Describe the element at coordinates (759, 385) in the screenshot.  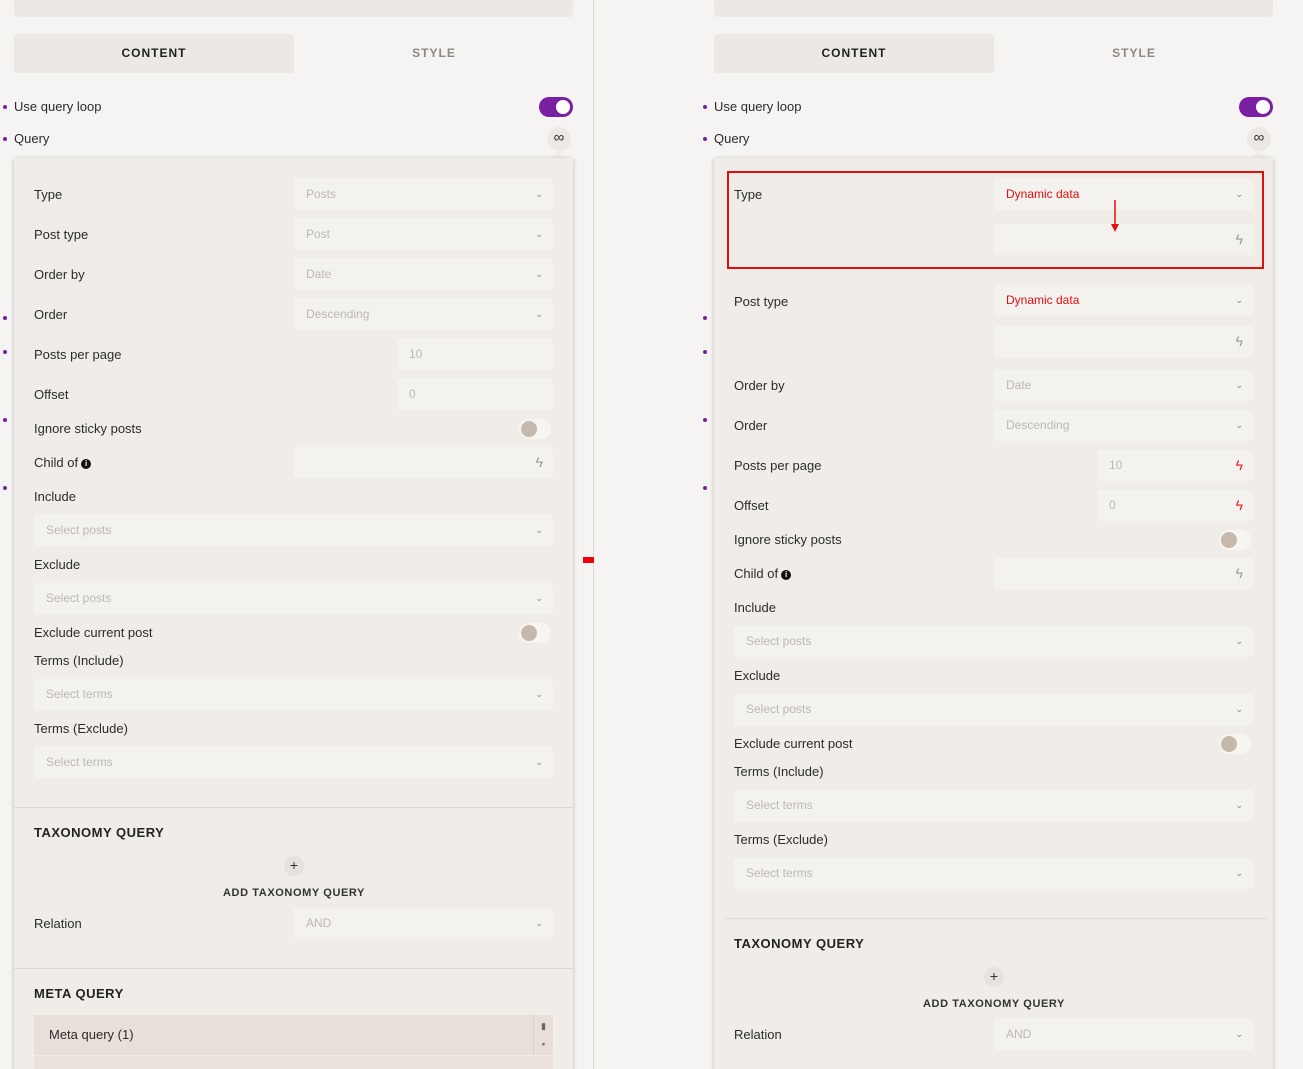
I see `order-by-label: Order by` at that location.